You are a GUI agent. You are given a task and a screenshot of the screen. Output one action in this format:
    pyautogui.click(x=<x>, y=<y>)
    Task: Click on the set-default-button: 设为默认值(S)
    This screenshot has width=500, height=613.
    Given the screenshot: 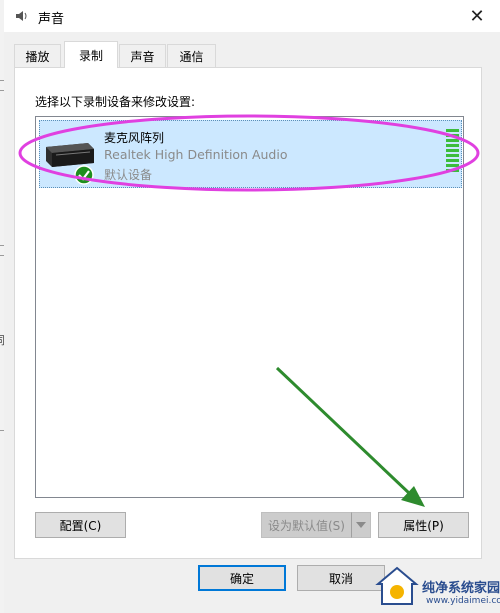 What is the action you would take?
    pyautogui.click(x=306, y=525)
    